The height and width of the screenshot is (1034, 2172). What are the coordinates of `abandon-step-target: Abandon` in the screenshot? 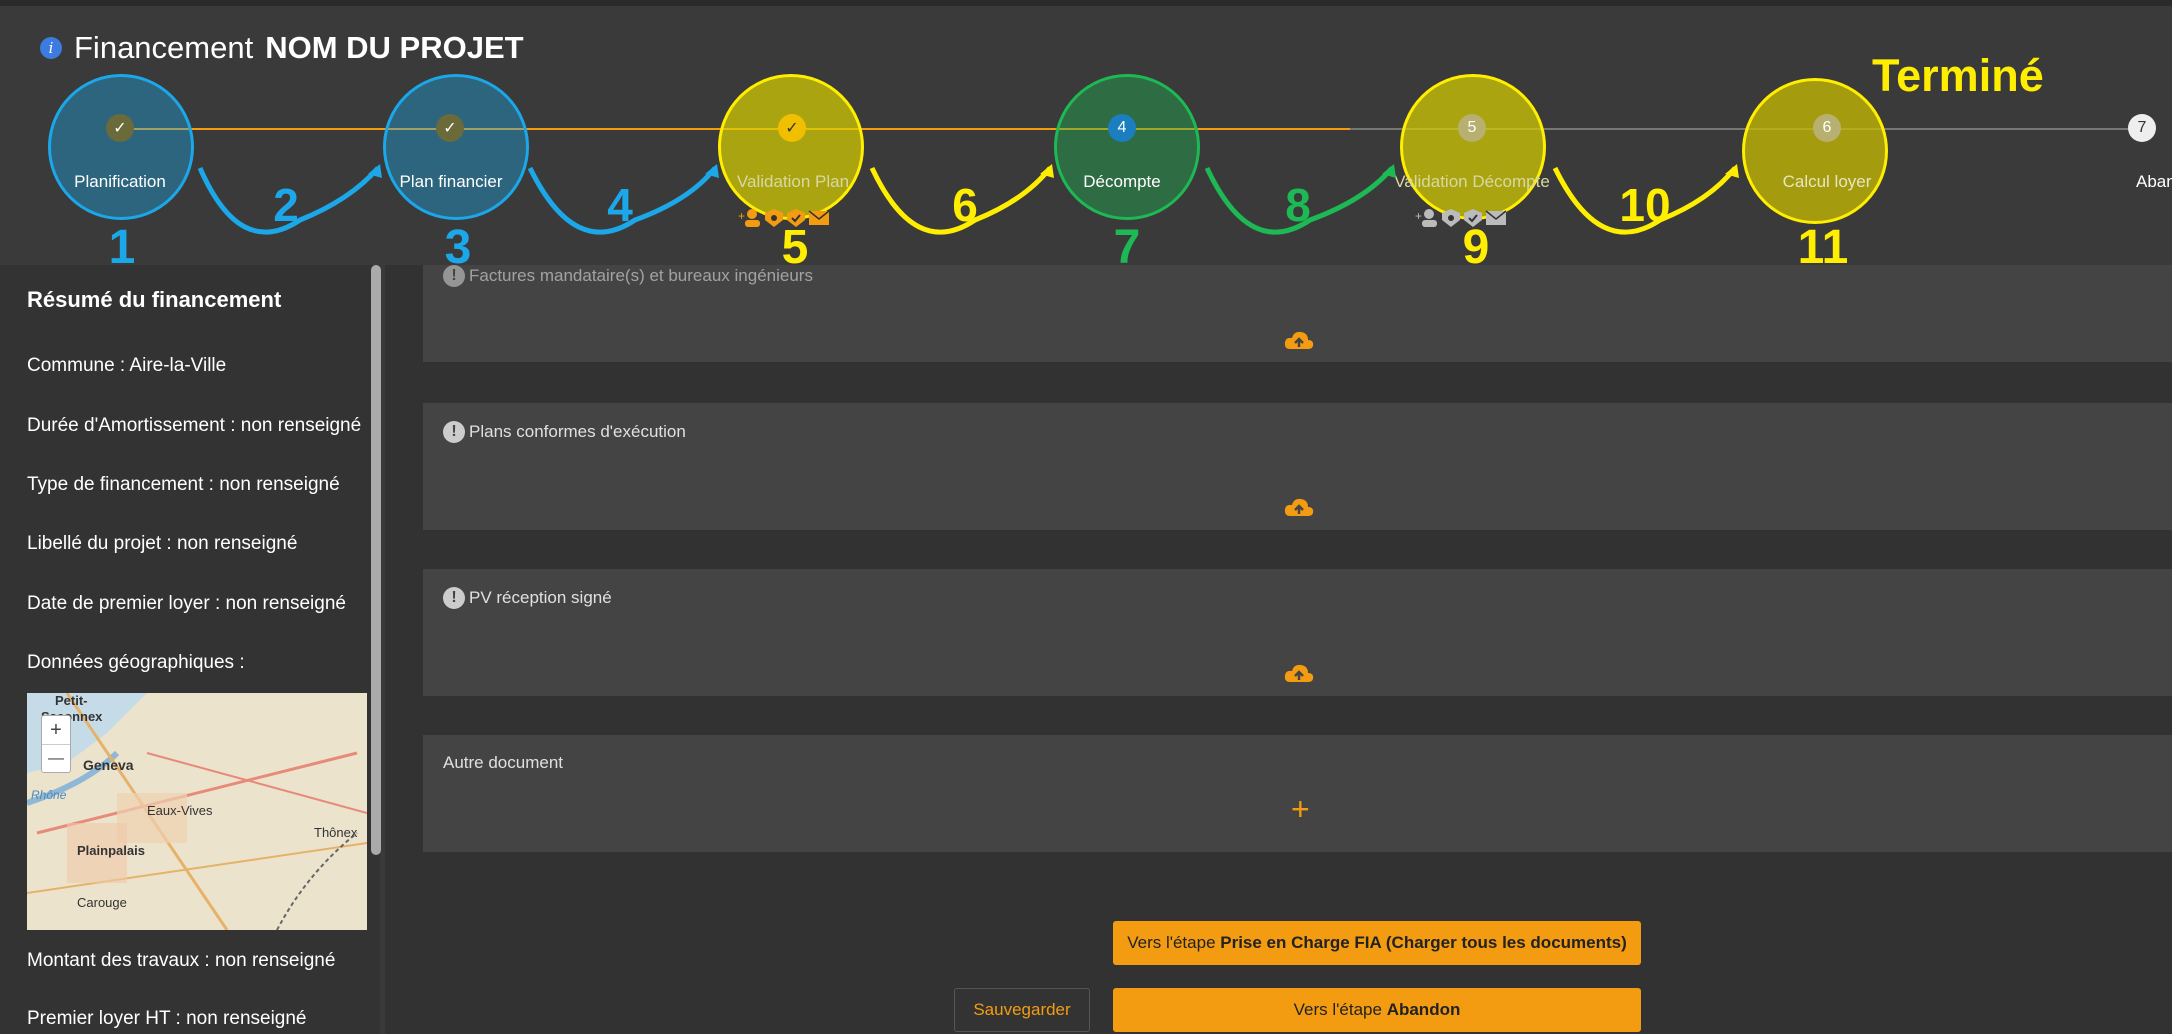 It's located at (1423, 1009).